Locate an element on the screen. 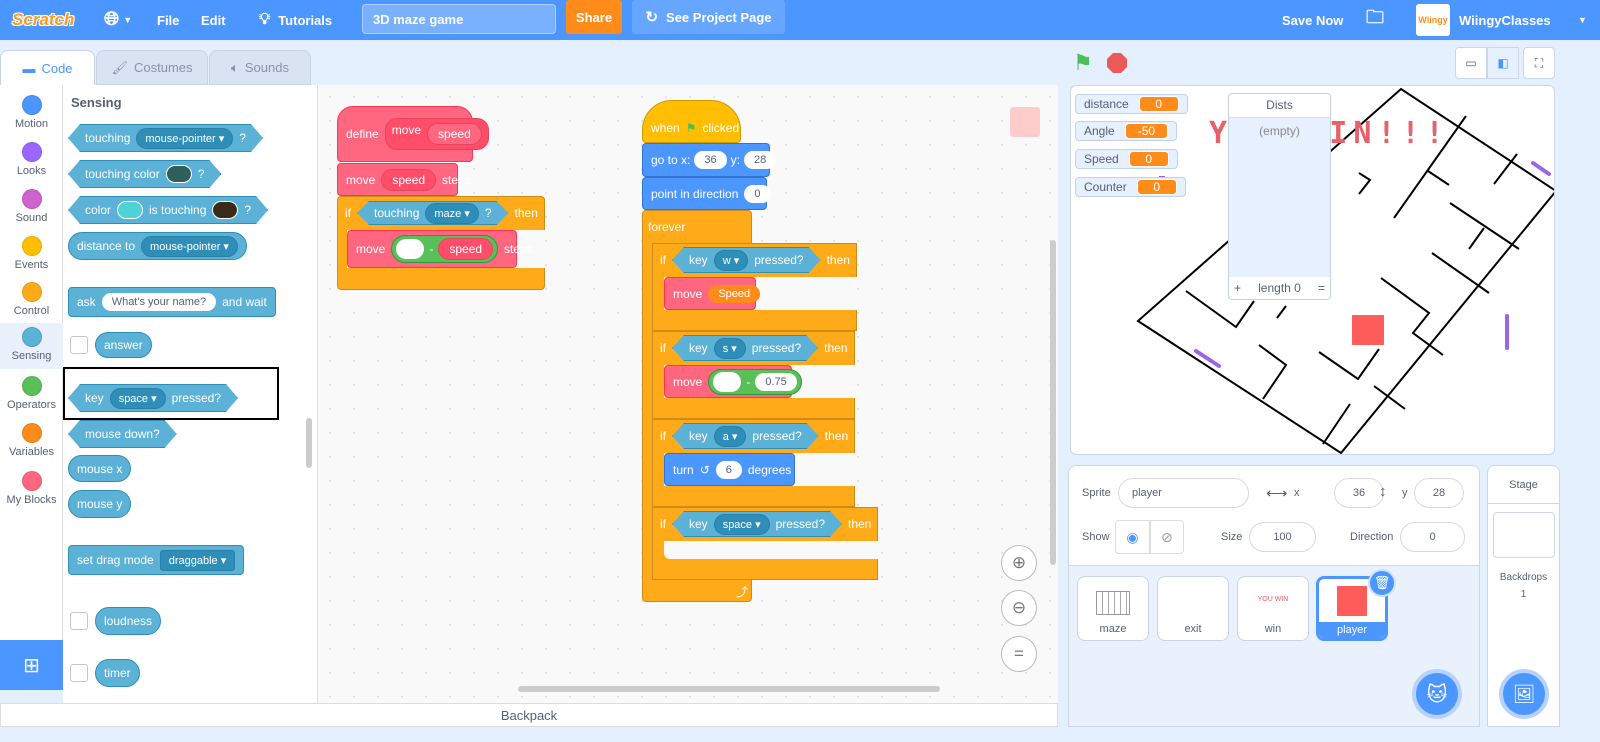 This screenshot has width=1600, height=742. turn-left-block: turn ↺ 6 degrees is located at coordinates (729, 469).